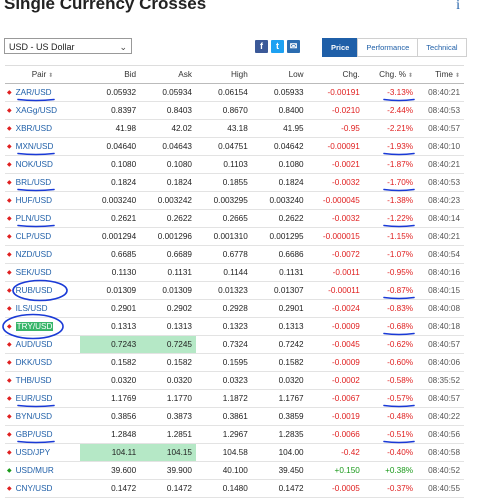  Describe the element at coordinates (110, 74) in the screenshot. I see `column-header-bid: Bid` at that location.